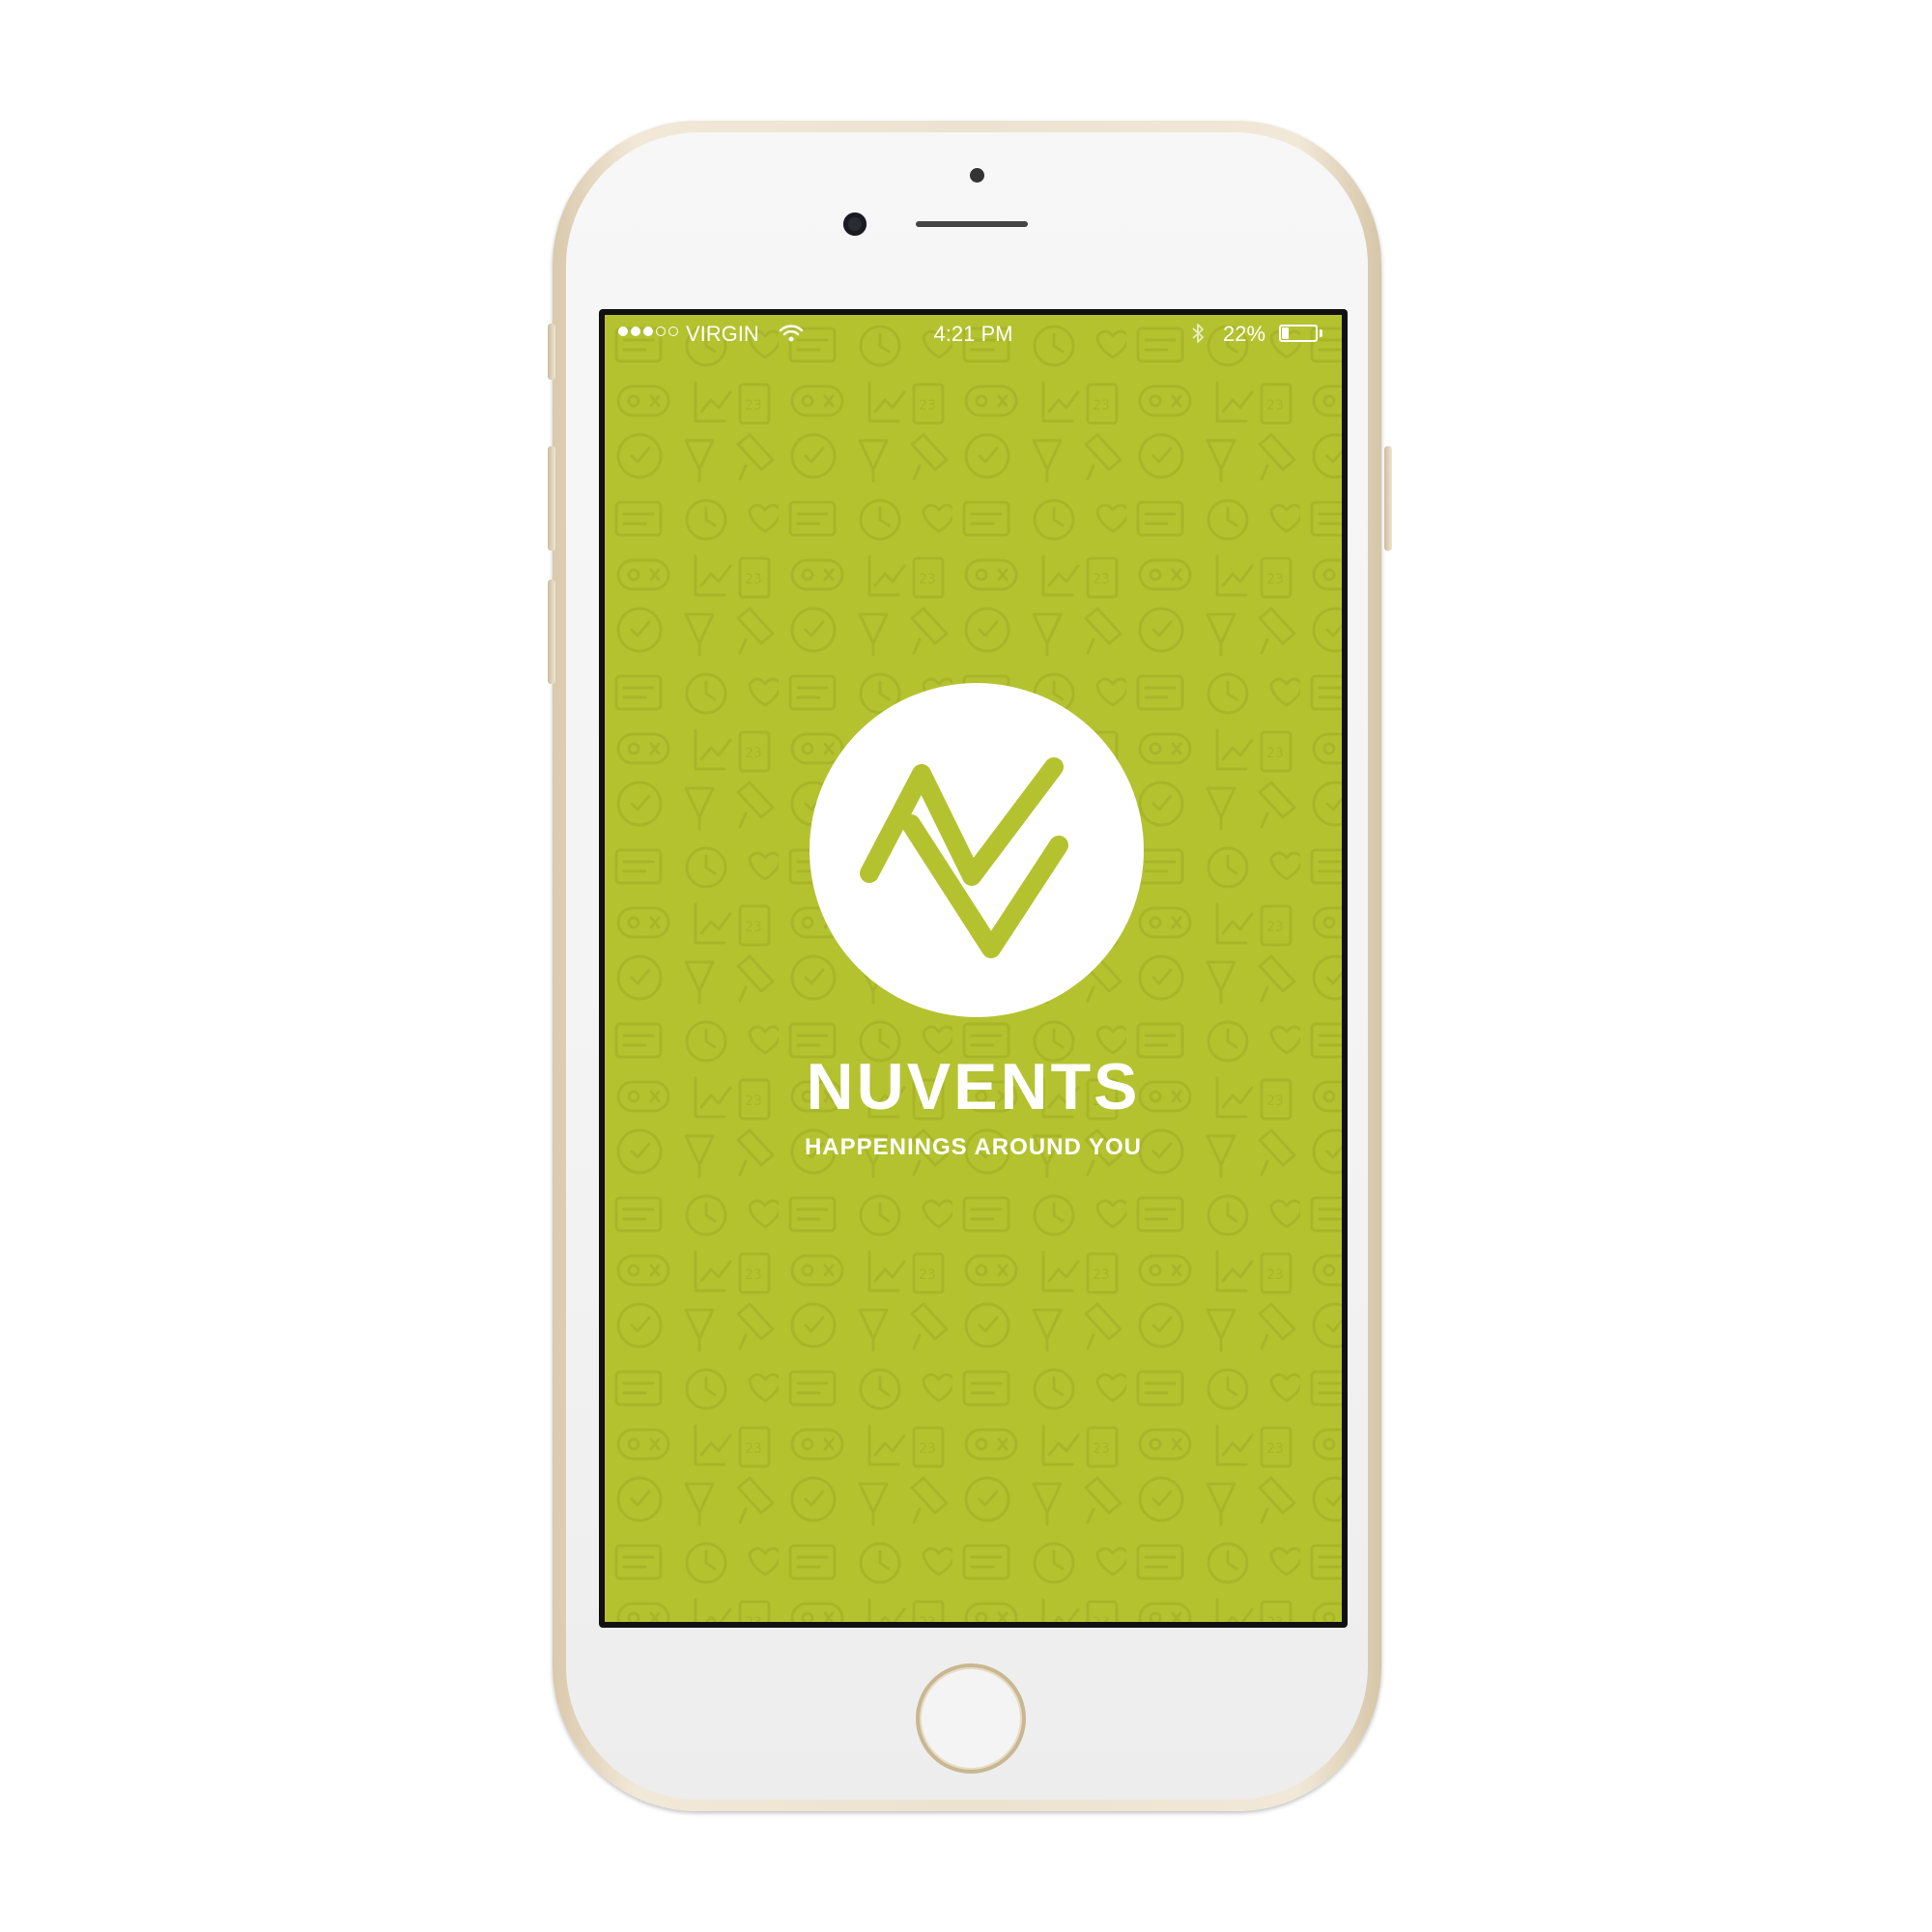 The image size is (1932, 1932). Describe the element at coordinates (973, 1147) in the screenshot. I see `brand-tagline: HAPPENINGS AROUND YOU` at that location.